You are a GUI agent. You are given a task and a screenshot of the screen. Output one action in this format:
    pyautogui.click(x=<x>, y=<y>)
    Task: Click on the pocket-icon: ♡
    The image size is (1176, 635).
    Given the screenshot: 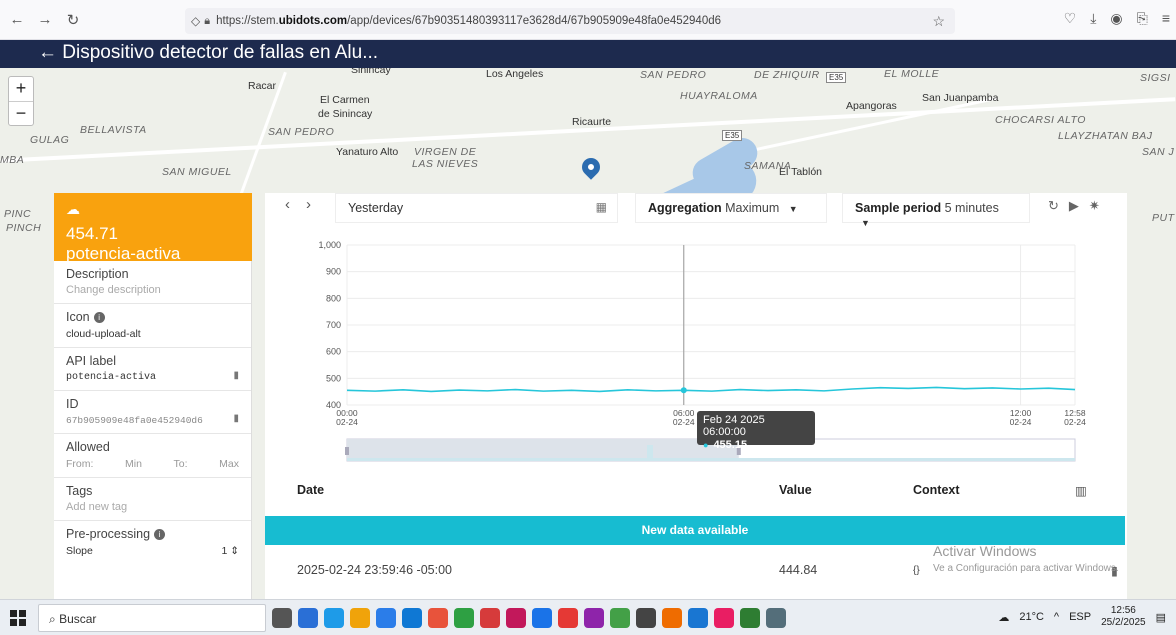 What is the action you would take?
    pyautogui.click(x=1070, y=18)
    